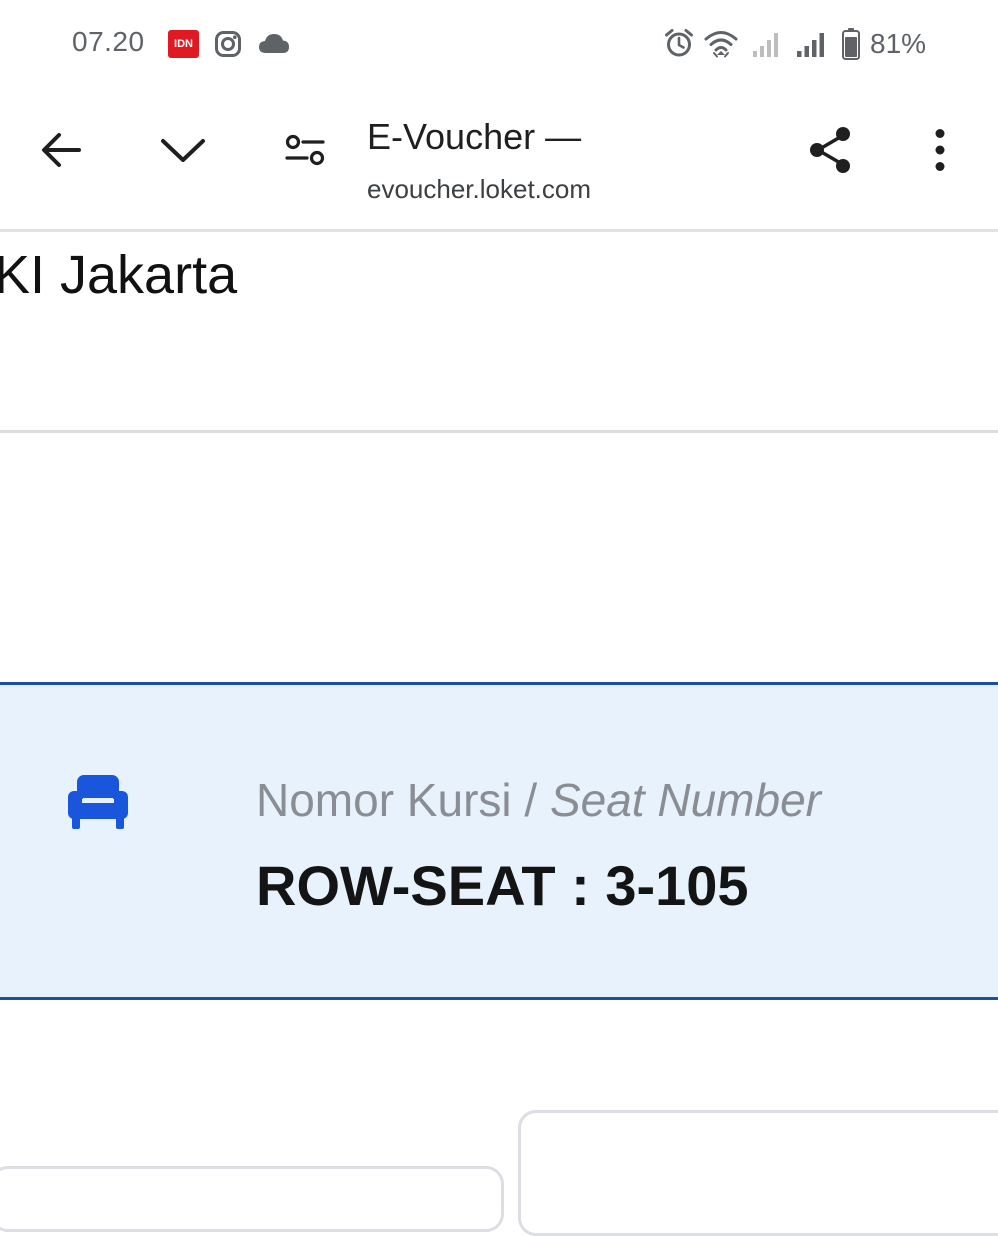 This screenshot has height=1236, width=998. I want to click on seat-label-indonesian: Nomor Kursi, so click(384, 800).